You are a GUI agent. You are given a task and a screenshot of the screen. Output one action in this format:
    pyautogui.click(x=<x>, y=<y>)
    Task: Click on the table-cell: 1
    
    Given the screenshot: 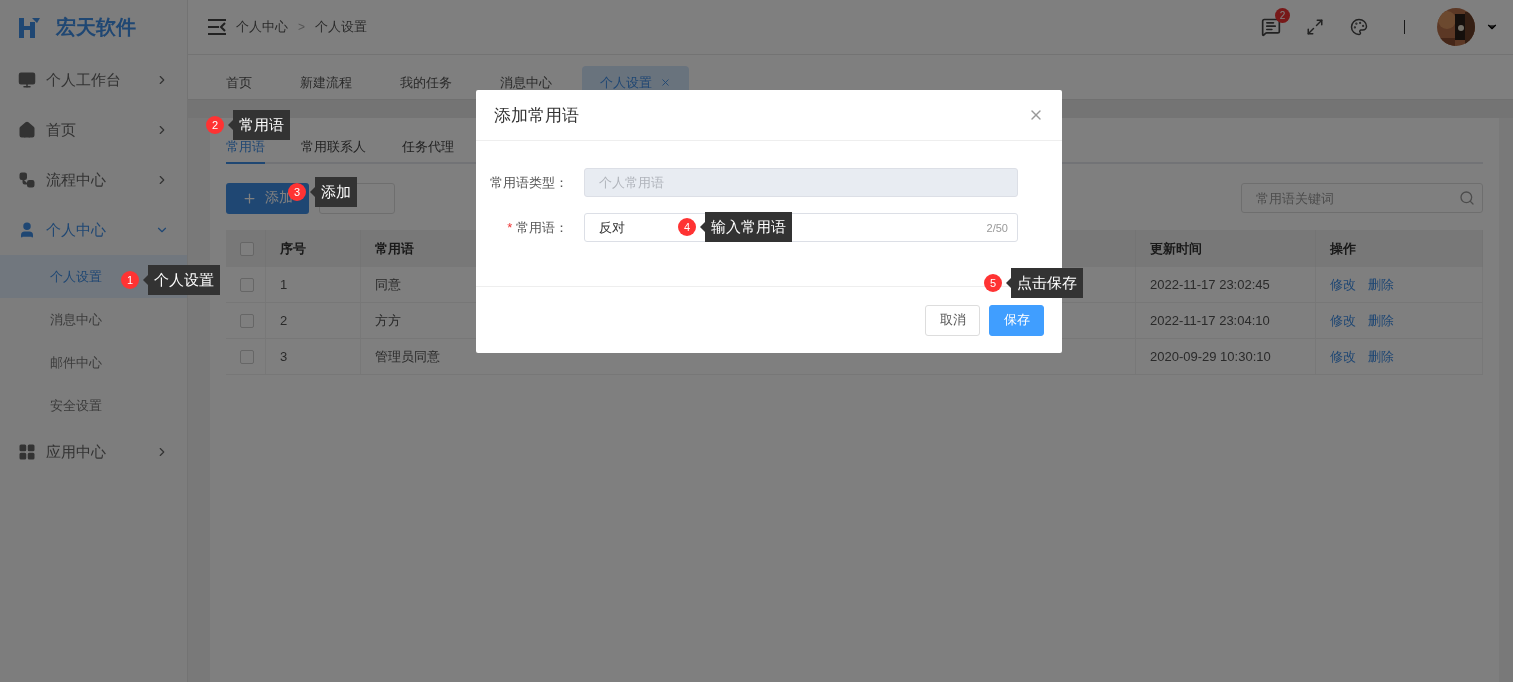 What is the action you would take?
    pyautogui.click(x=313, y=285)
    